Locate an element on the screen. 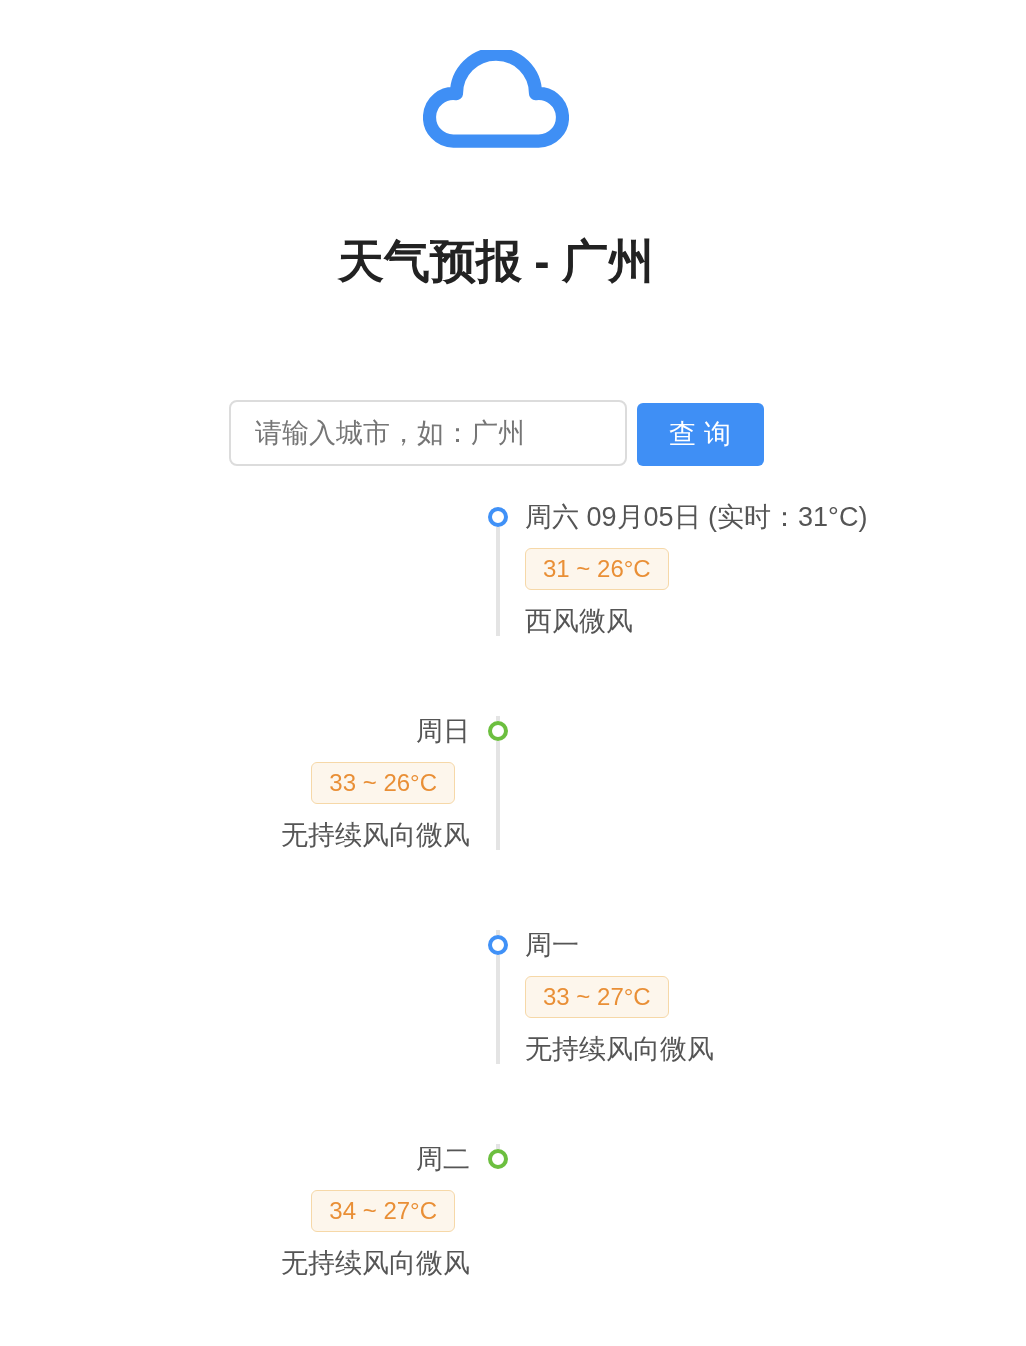 This screenshot has width=1026, height=1346. day-title: 周一 is located at coordinates (552, 945).